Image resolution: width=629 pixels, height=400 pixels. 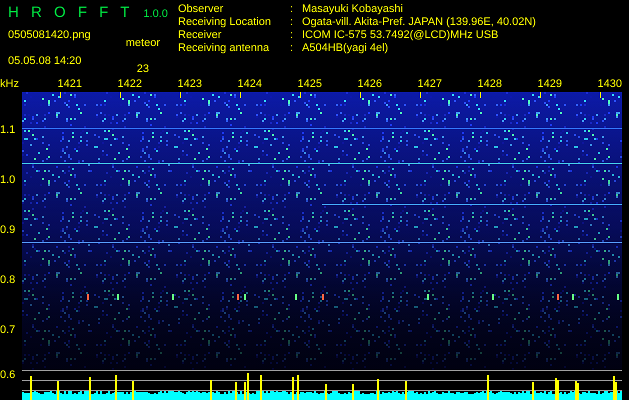 What do you see at coordinates (610, 84) in the screenshot?
I see `minute-label: 1430` at bounding box center [610, 84].